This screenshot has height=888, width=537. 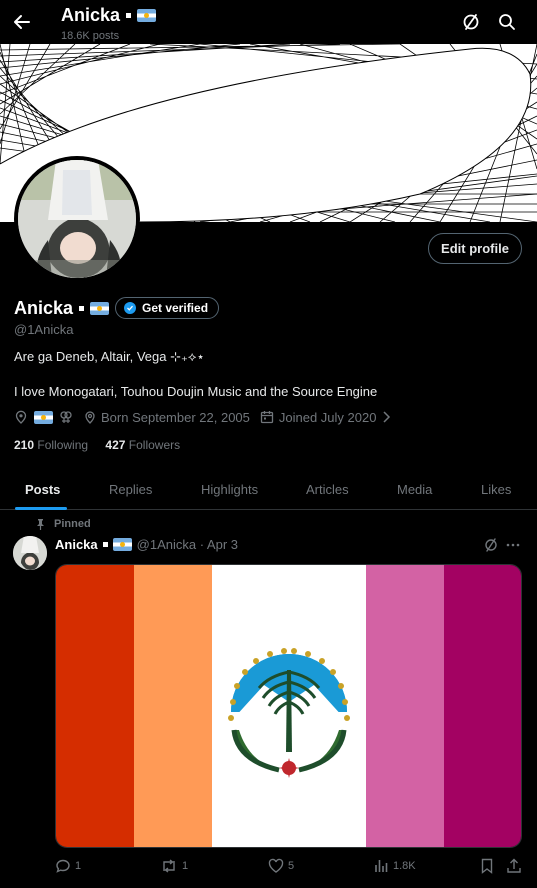 I want to click on tab-highlights: Highlights, so click(x=229, y=489).